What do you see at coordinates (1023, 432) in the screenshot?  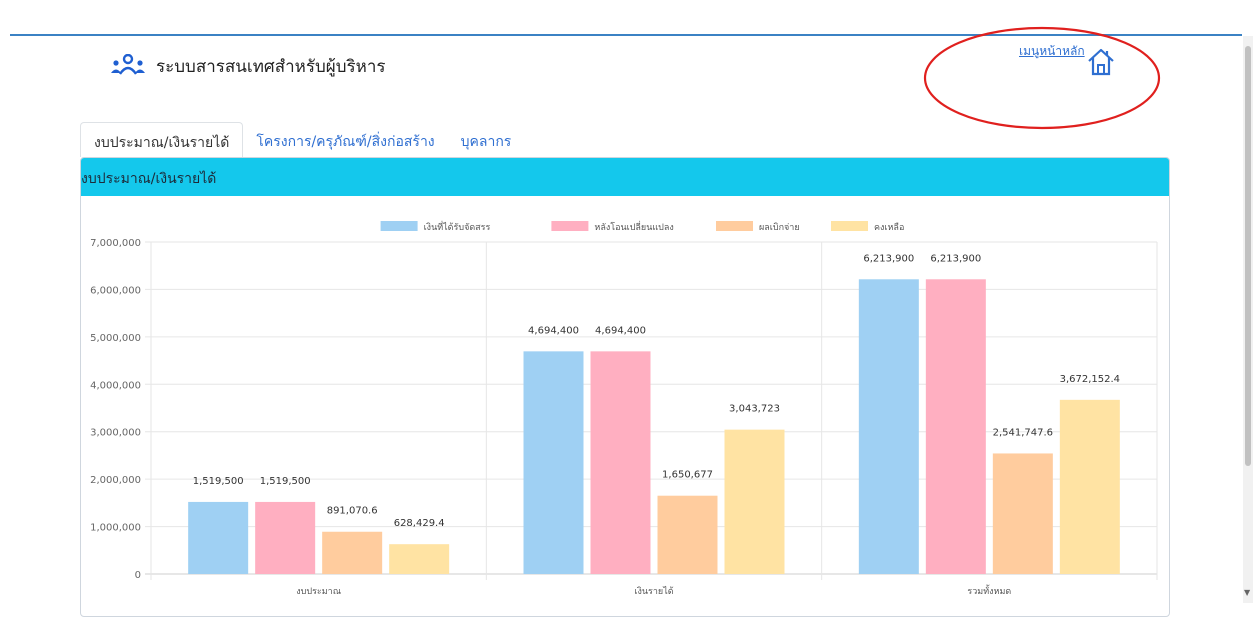 I see `data-label: 2,541,747.6` at bounding box center [1023, 432].